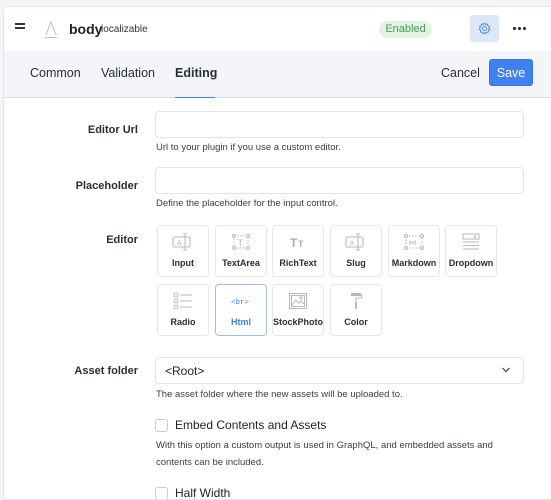  What do you see at coordinates (183, 263) in the screenshot?
I see `editor-option-label: Input` at bounding box center [183, 263].